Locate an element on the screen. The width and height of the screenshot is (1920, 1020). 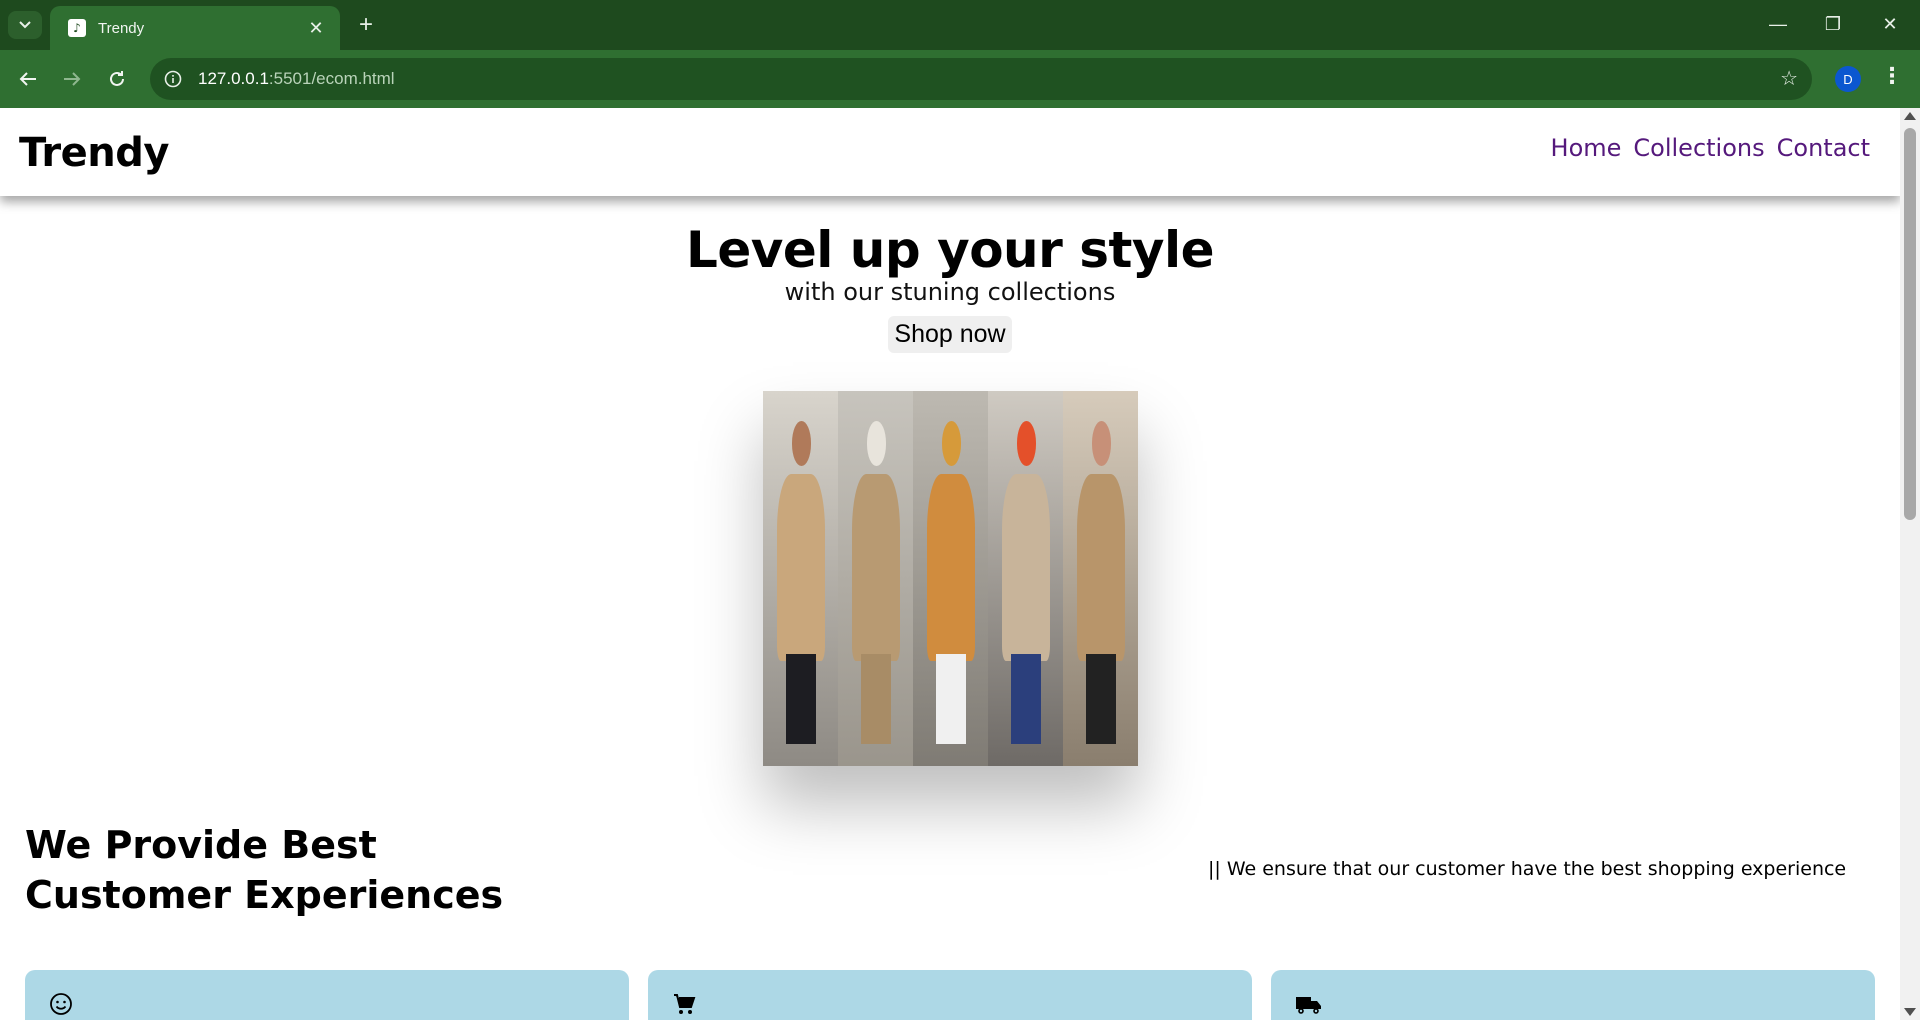
nav-link-contact: Contact is located at coordinates (1823, 148).